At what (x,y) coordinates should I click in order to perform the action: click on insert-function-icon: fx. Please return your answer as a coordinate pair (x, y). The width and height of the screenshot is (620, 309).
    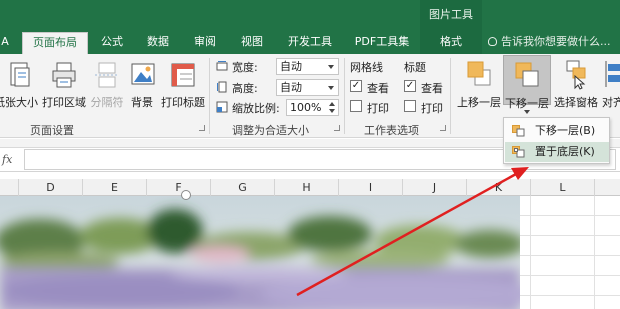
    Looking at the image, I should click on (7, 159).